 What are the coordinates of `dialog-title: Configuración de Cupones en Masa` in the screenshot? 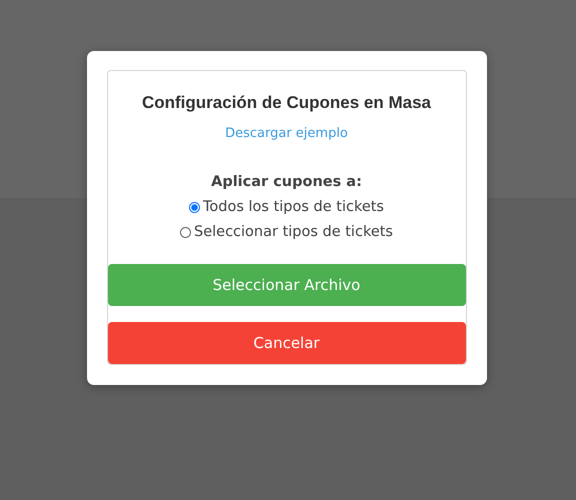 It's located at (287, 103).